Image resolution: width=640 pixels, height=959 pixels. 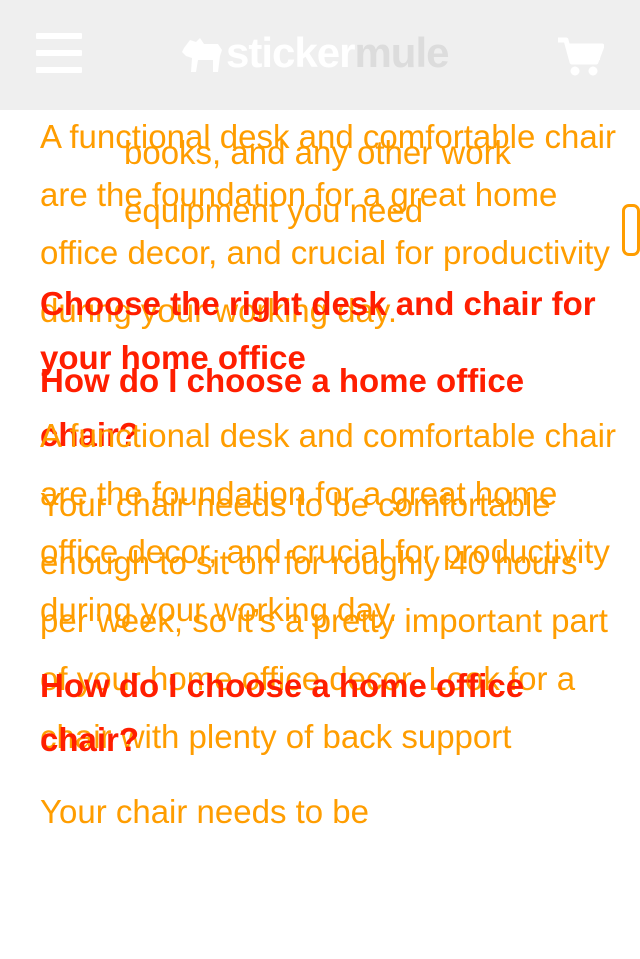 What do you see at coordinates (202, 55) in the screenshot?
I see `mule-silhouette-icon` at bounding box center [202, 55].